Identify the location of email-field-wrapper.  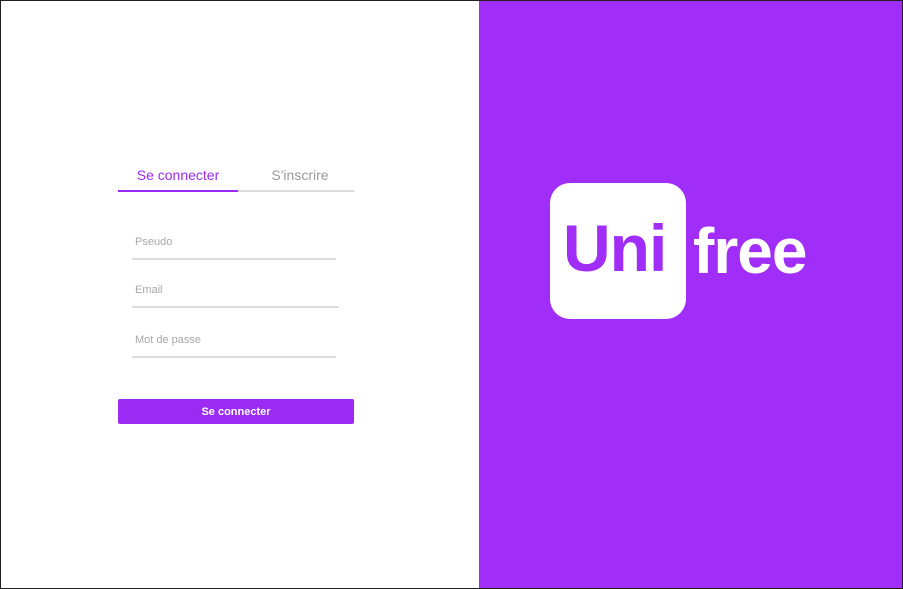
(237, 292).